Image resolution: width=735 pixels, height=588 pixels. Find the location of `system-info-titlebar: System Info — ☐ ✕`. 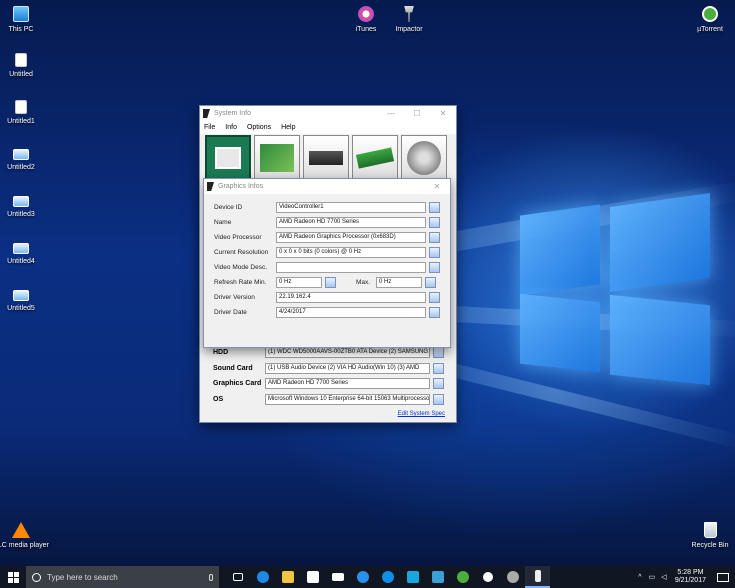

system-info-titlebar: System Info — ☐ ✕ is located at coordinates (328, 113).